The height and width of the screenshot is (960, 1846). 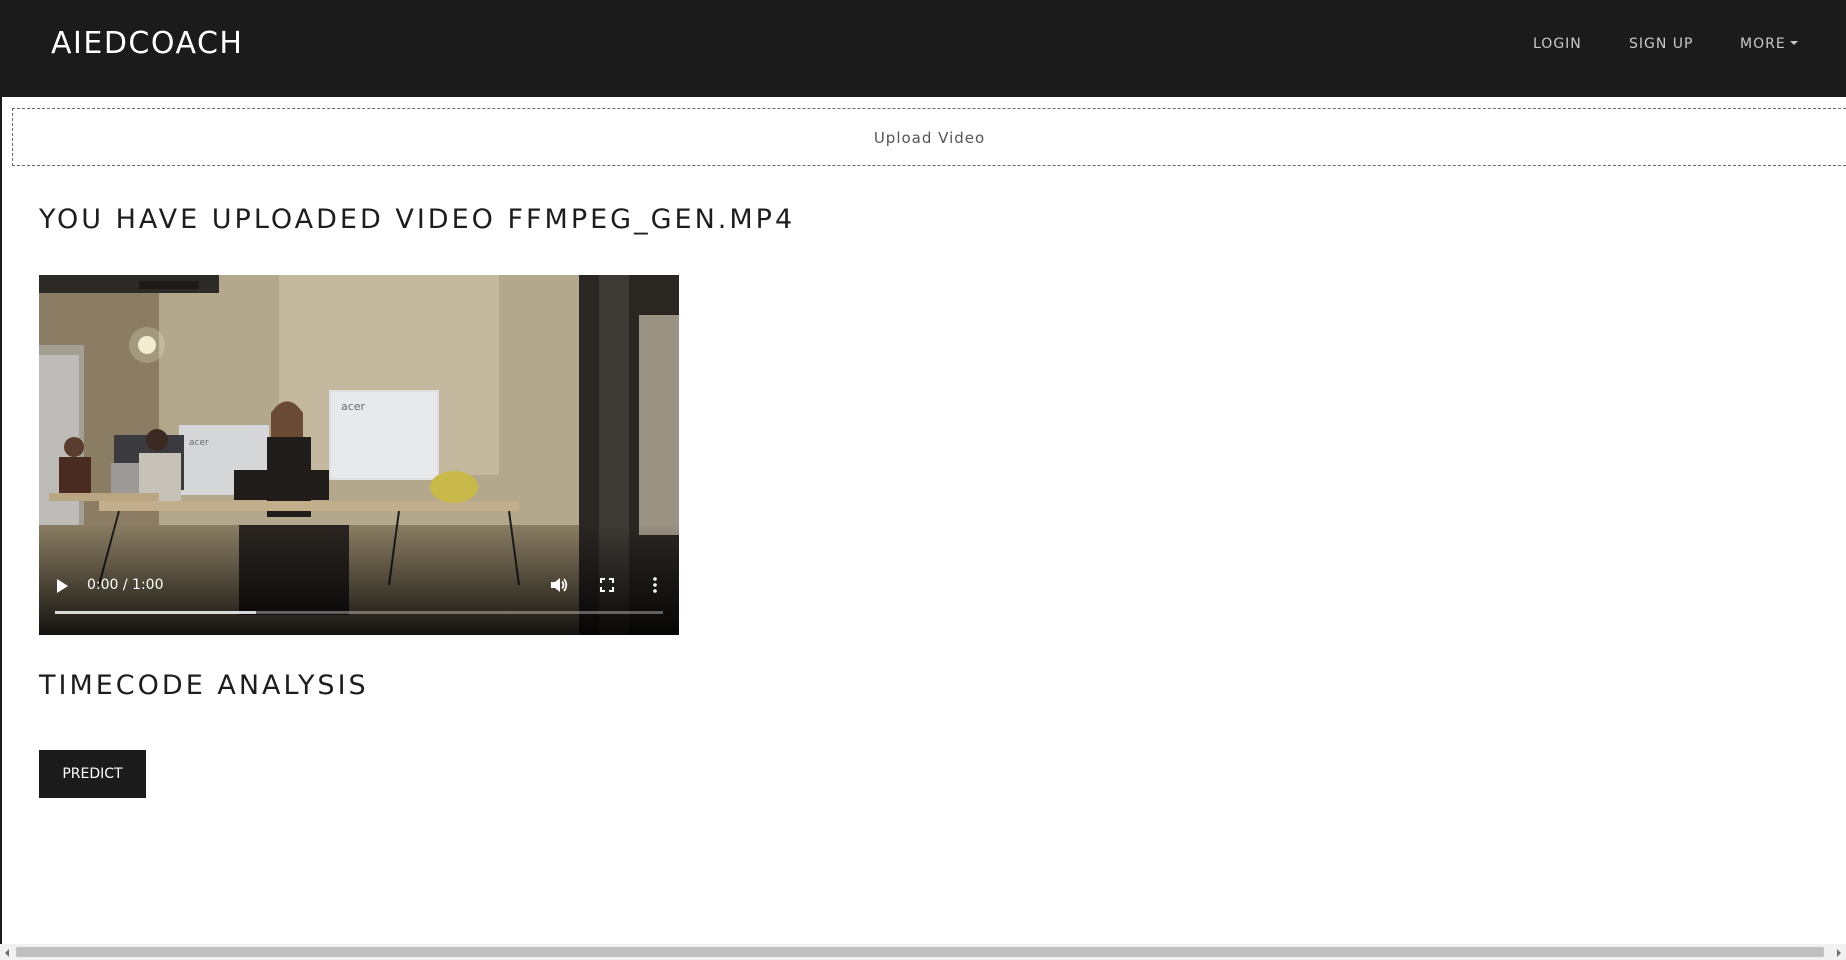 What do you see at coordinates (204, 685) in the screenshot?
I see `timecode-analysis-heading: TIMECODE ANALYSIS` at bounding box center [204, 685].